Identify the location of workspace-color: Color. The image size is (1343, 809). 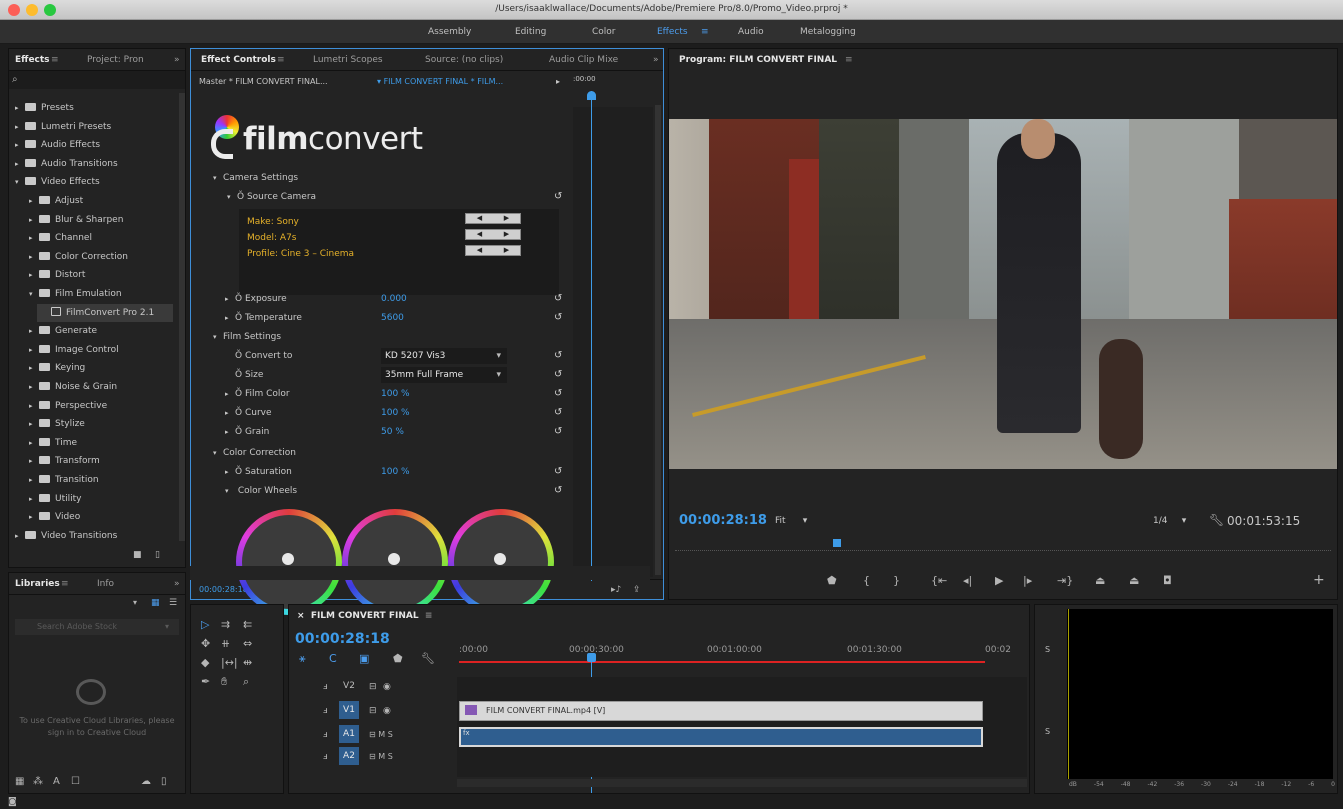
(604, 32).